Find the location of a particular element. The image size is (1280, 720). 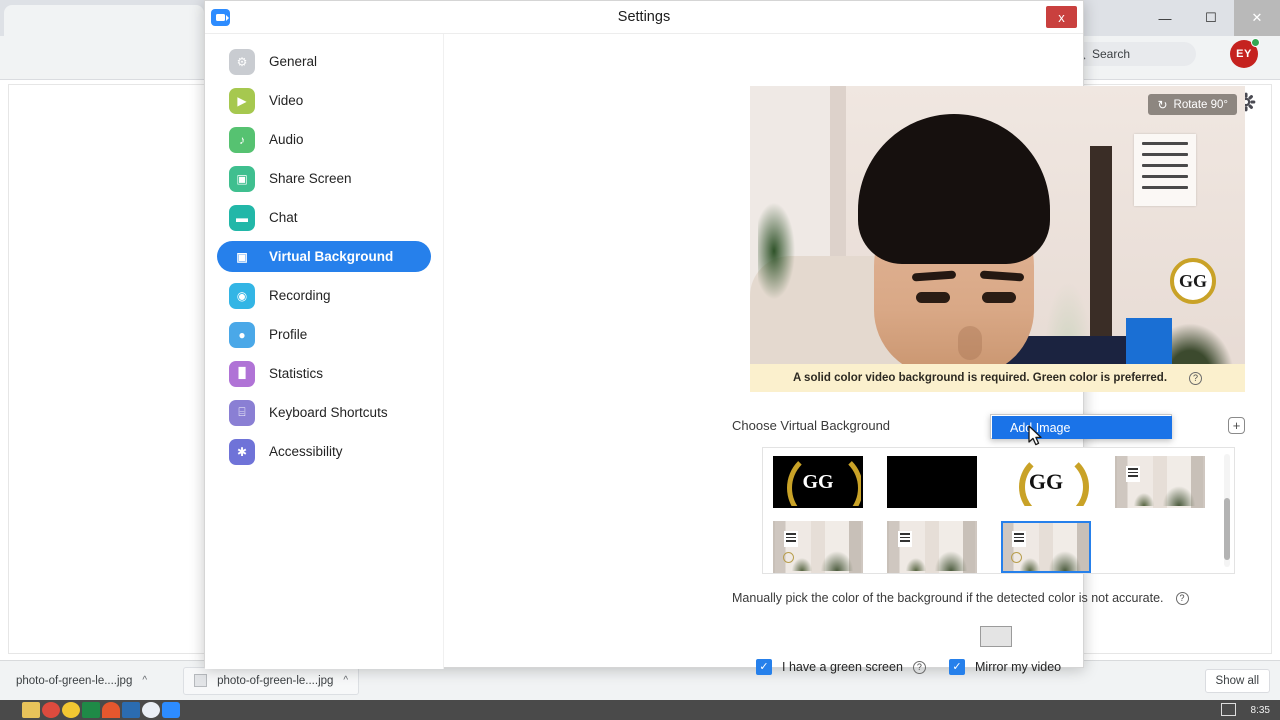

taskbar-icons is located at coordinates (90, 710).